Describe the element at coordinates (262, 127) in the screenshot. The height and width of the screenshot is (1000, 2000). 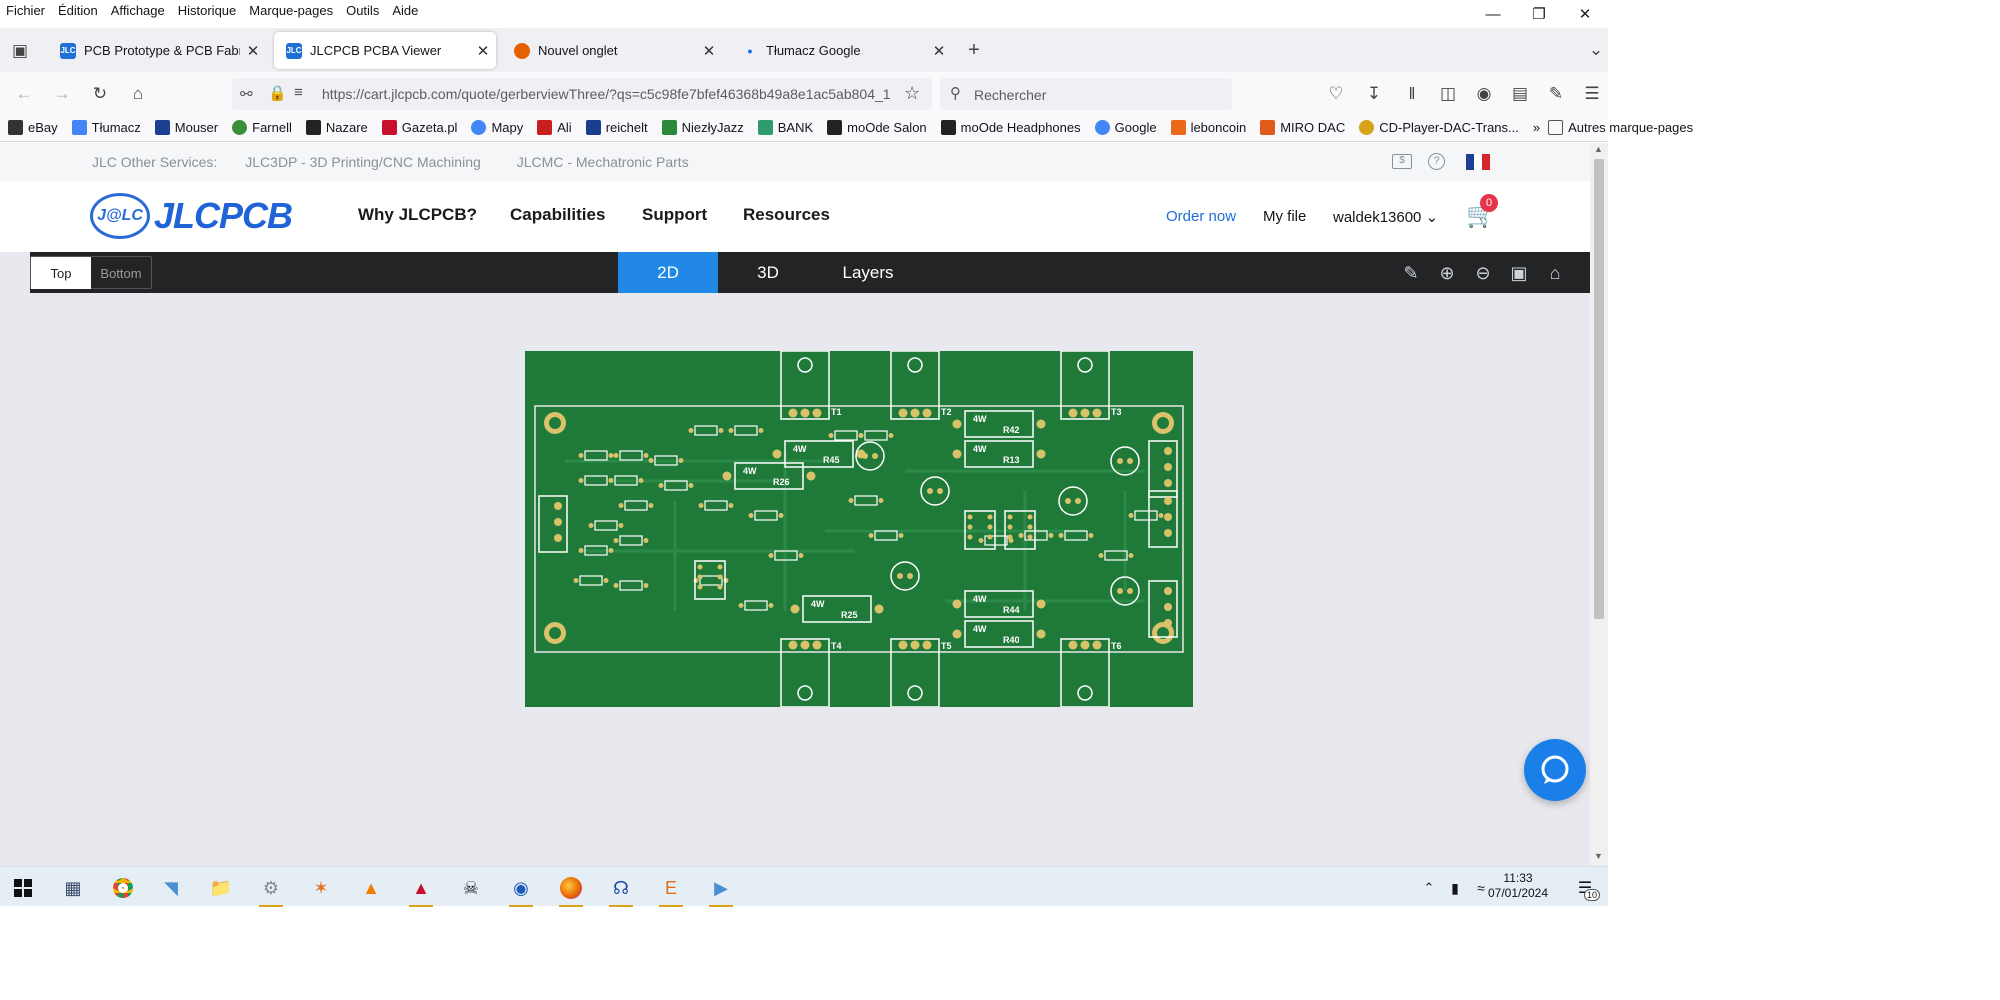
I see `bookmark-farnell: Farnell` at that location.